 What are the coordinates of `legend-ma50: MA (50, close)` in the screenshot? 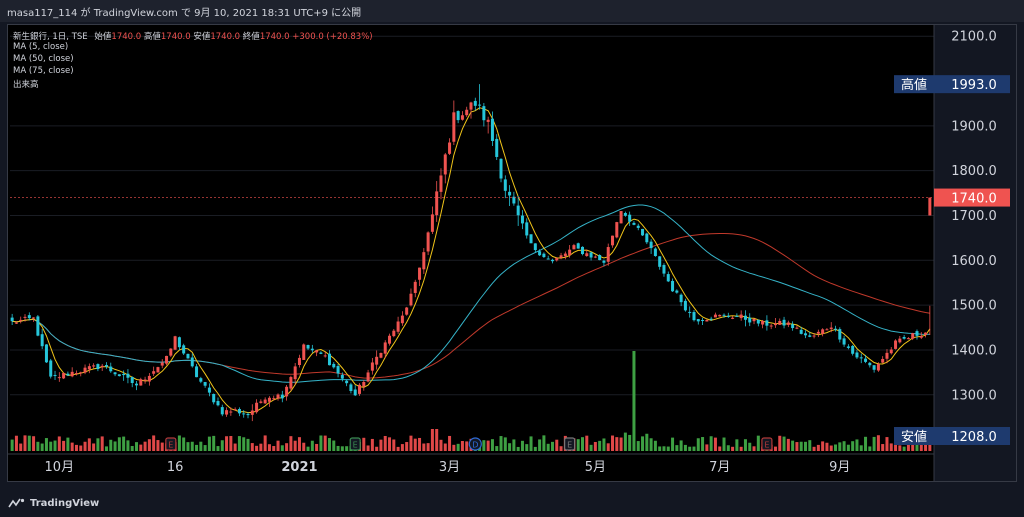 It's located at (193, 60).